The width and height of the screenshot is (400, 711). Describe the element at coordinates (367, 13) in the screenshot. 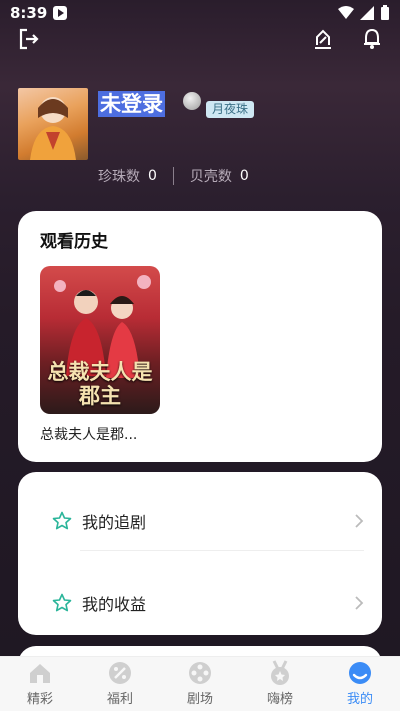

I see `signal-icon` at that location.